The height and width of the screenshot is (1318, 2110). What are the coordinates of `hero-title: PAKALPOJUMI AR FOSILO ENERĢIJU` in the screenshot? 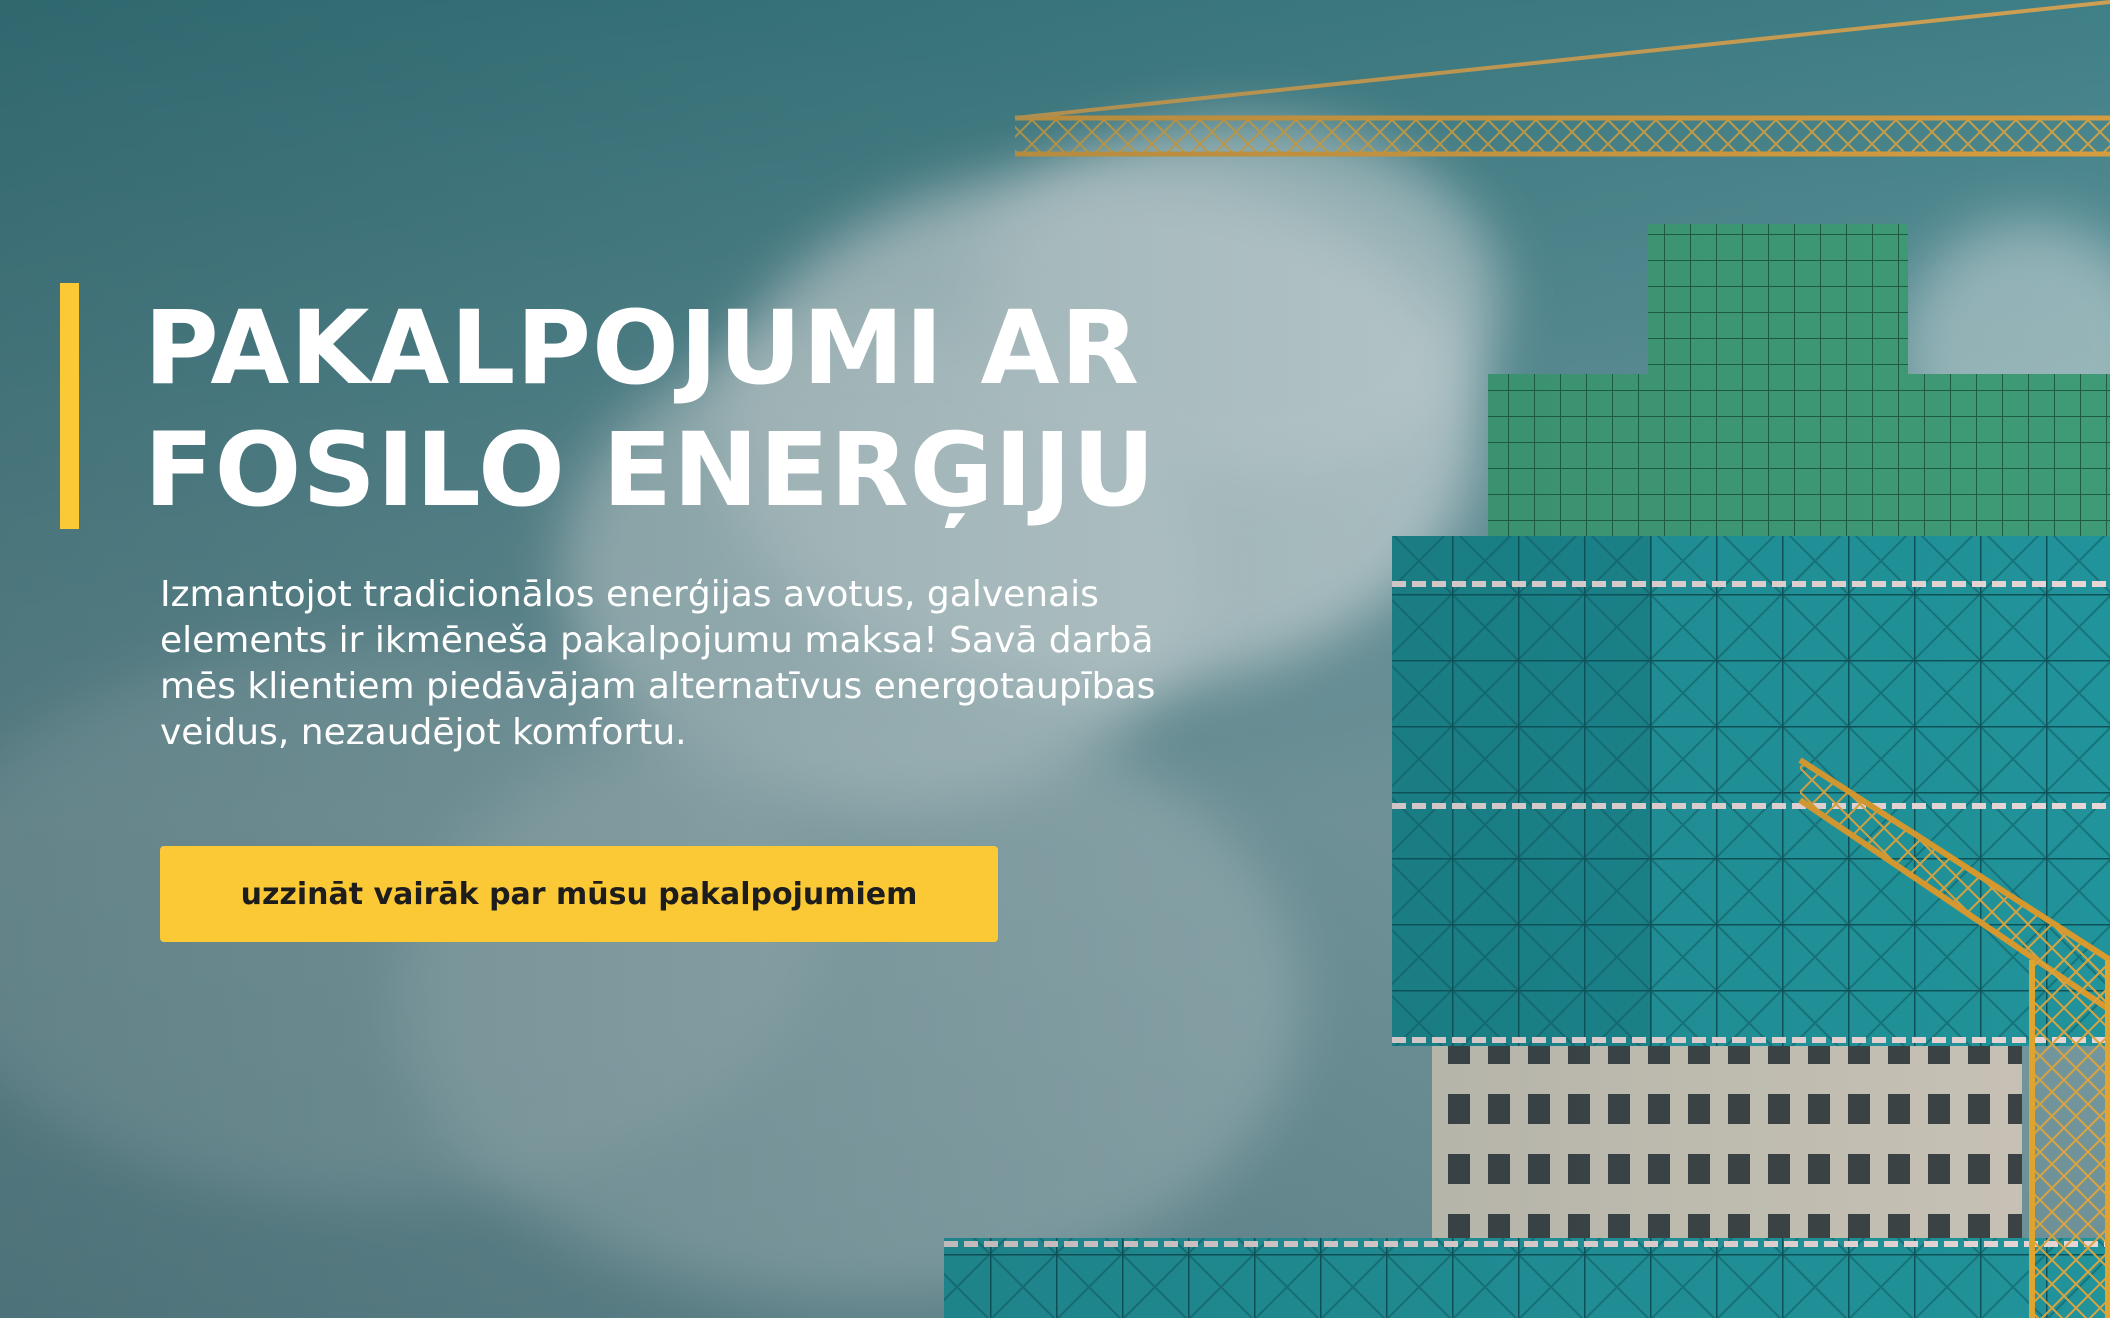 It's located at (650, 409).